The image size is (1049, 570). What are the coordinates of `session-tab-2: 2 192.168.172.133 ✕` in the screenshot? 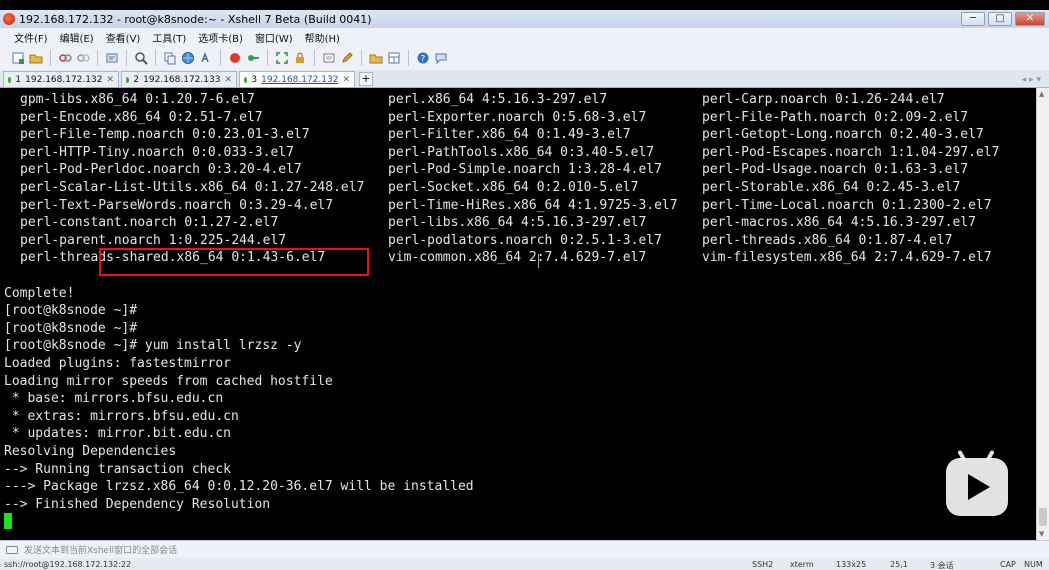 It's located at (179, 79).